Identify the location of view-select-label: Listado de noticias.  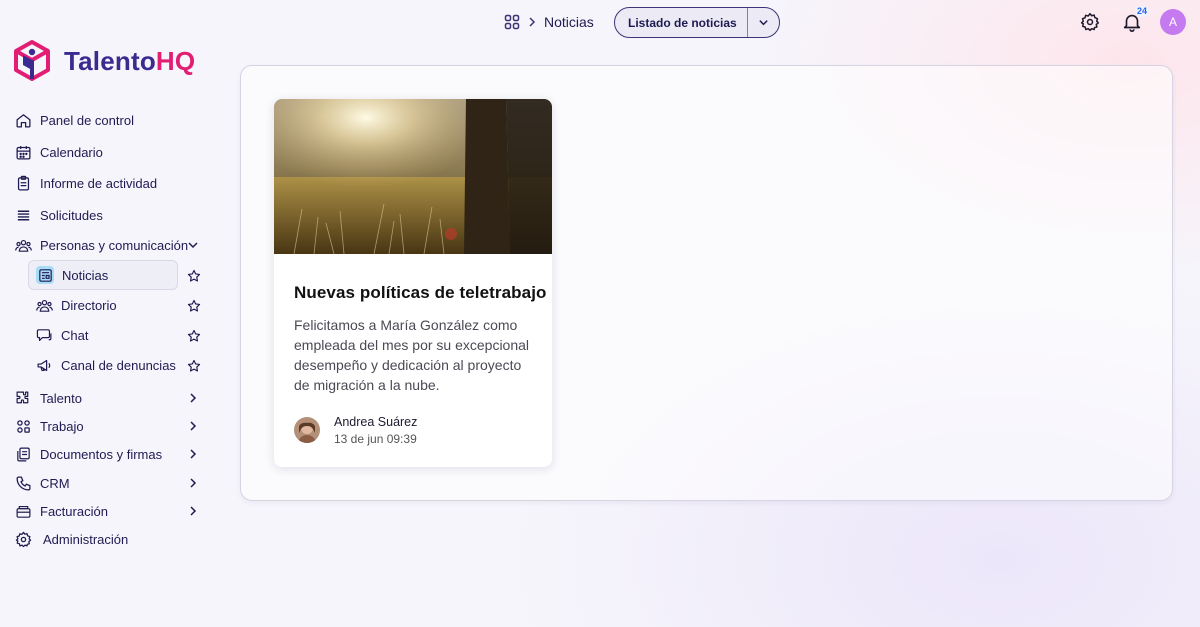
(682, 22).